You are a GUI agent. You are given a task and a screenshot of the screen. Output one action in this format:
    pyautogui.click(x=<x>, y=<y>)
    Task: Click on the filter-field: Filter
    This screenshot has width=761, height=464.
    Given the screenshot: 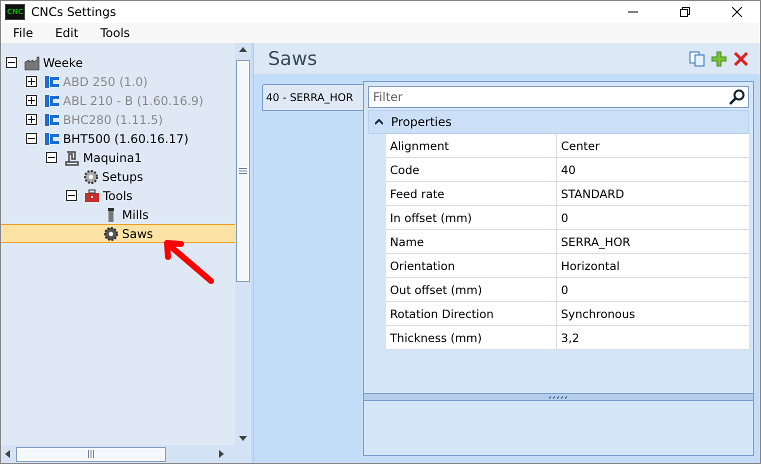 What is the action you would take?
    pyautogui.click(x=558, y=97)
    